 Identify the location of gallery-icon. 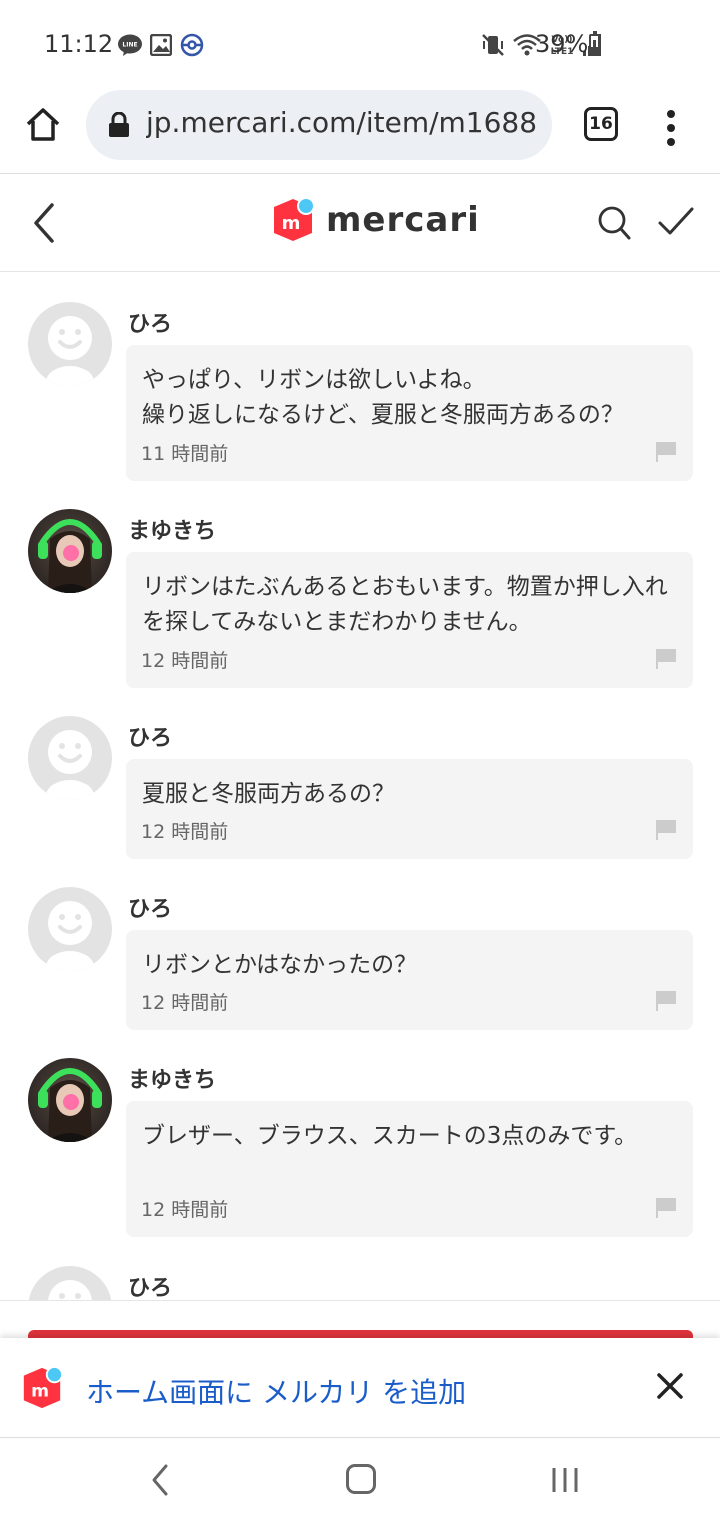
(161, 45).